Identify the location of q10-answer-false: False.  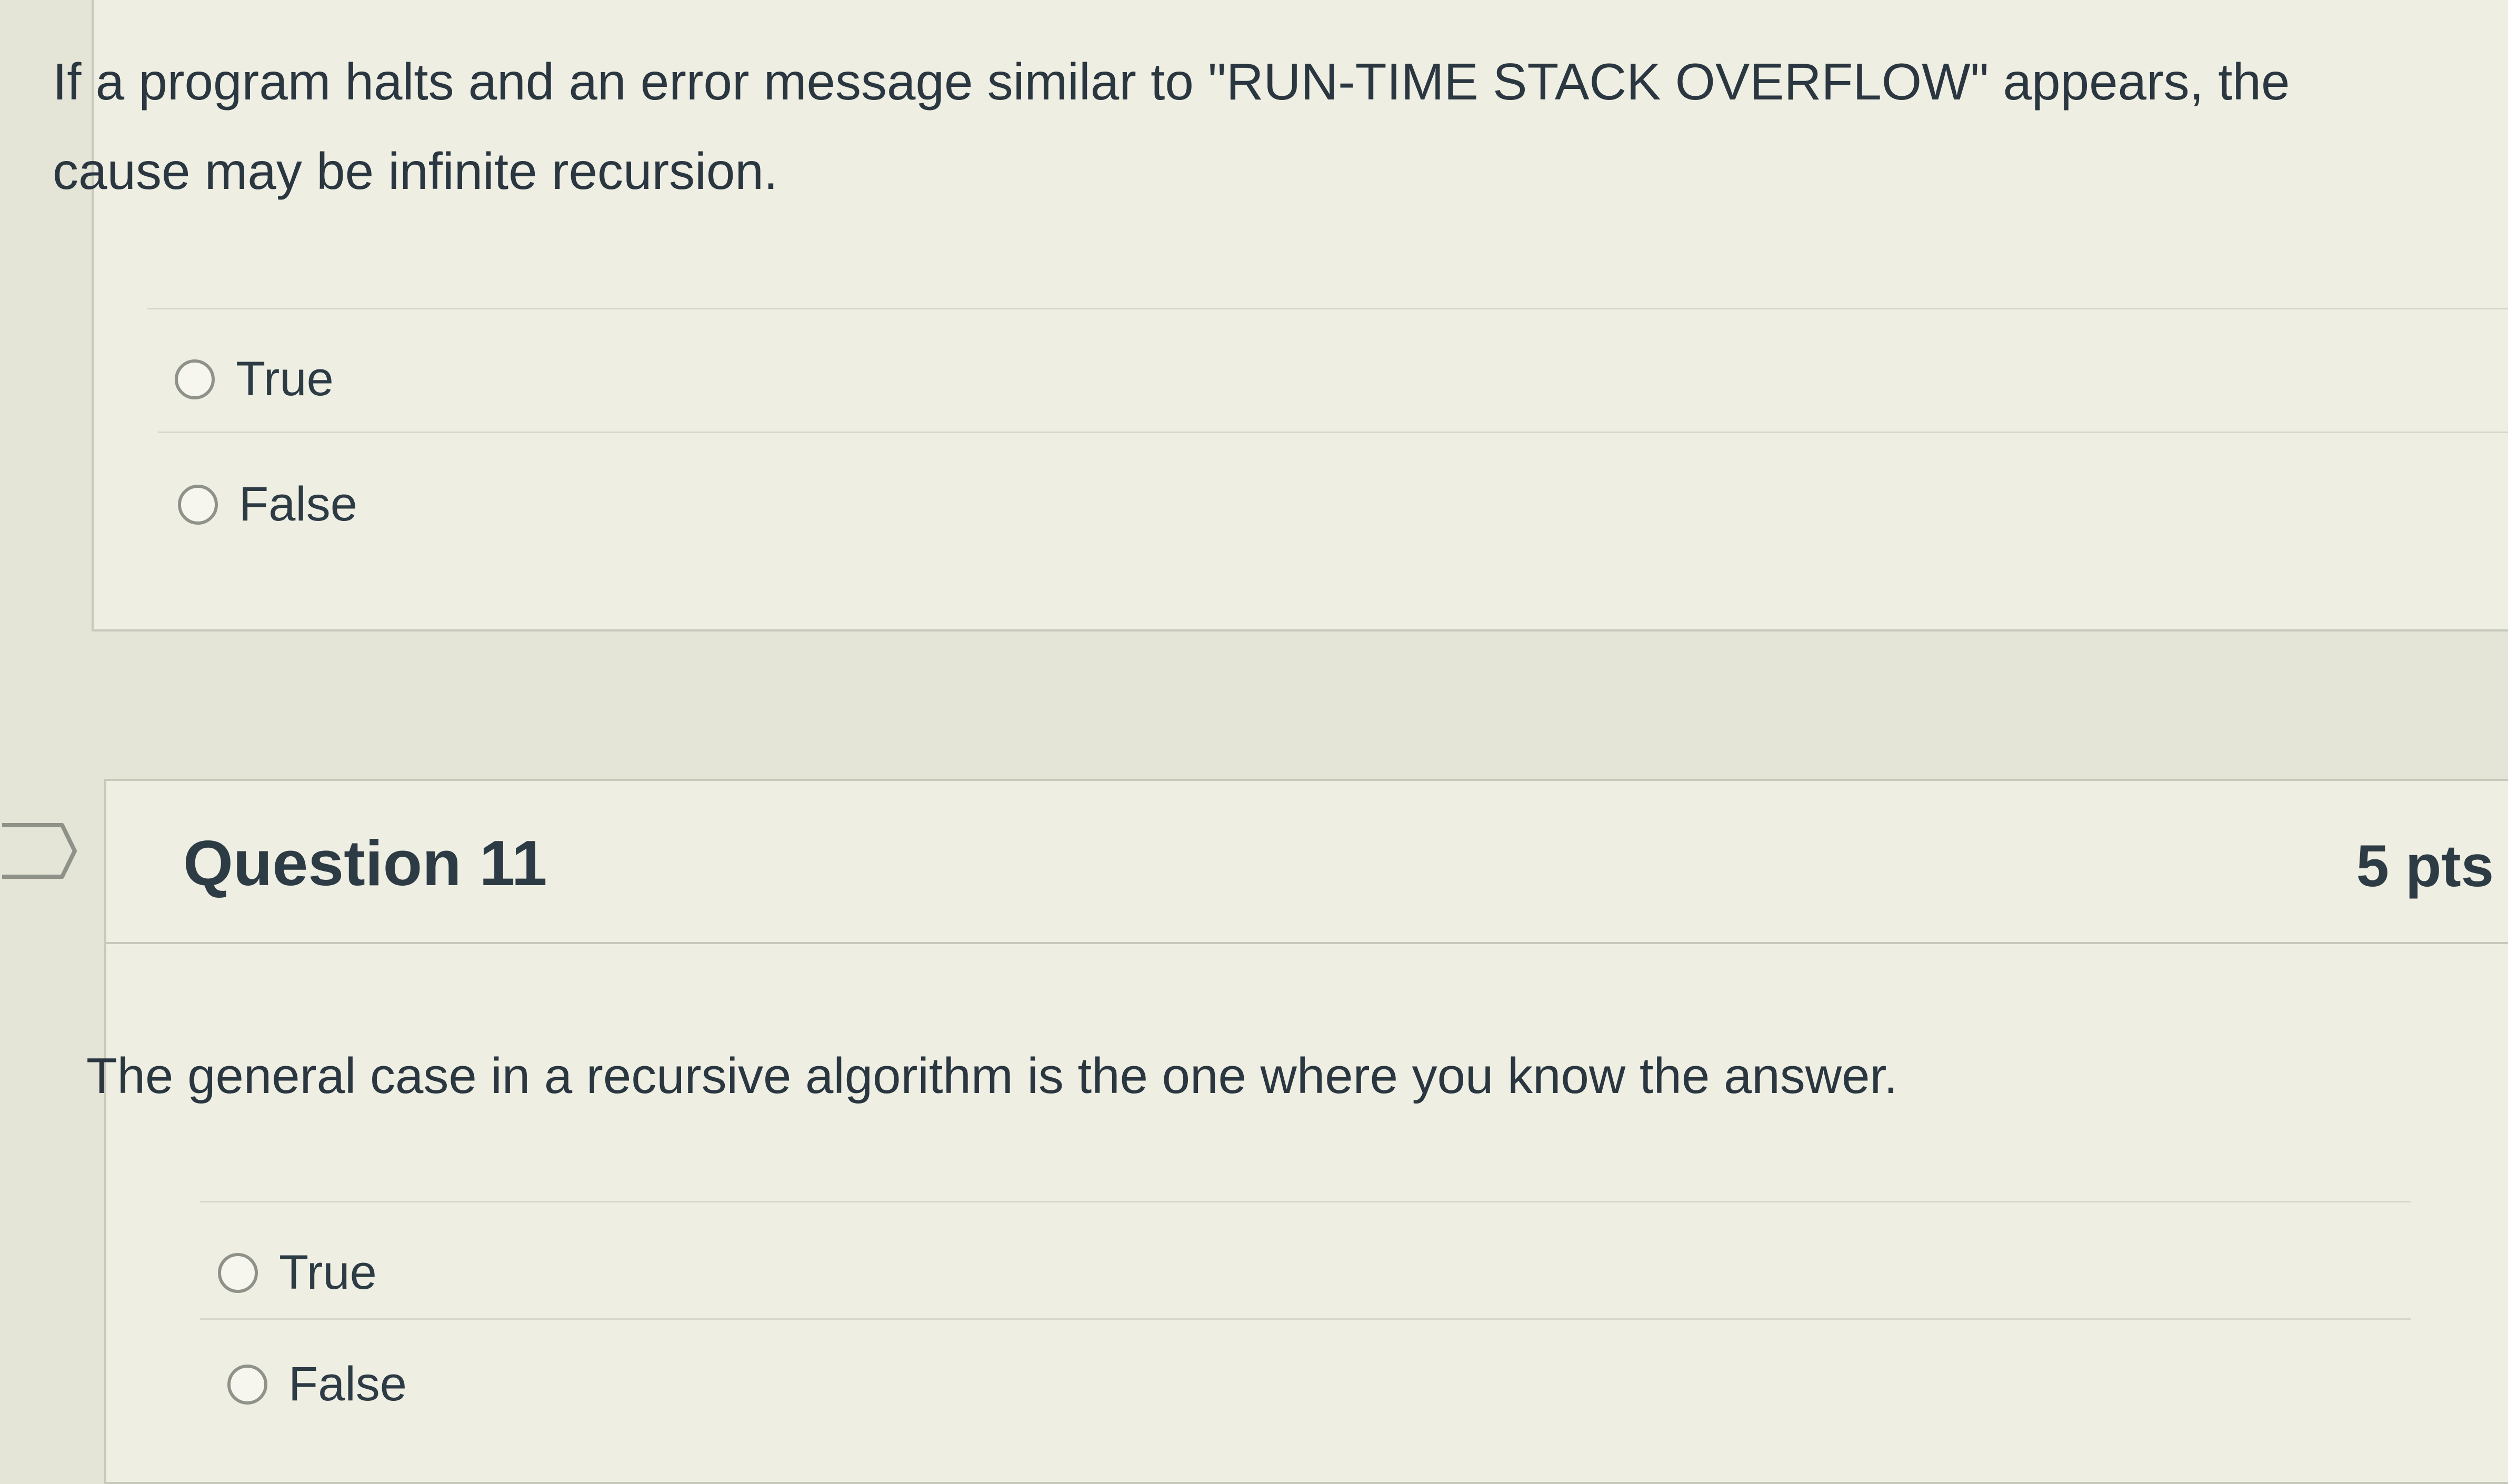
(267, 504).